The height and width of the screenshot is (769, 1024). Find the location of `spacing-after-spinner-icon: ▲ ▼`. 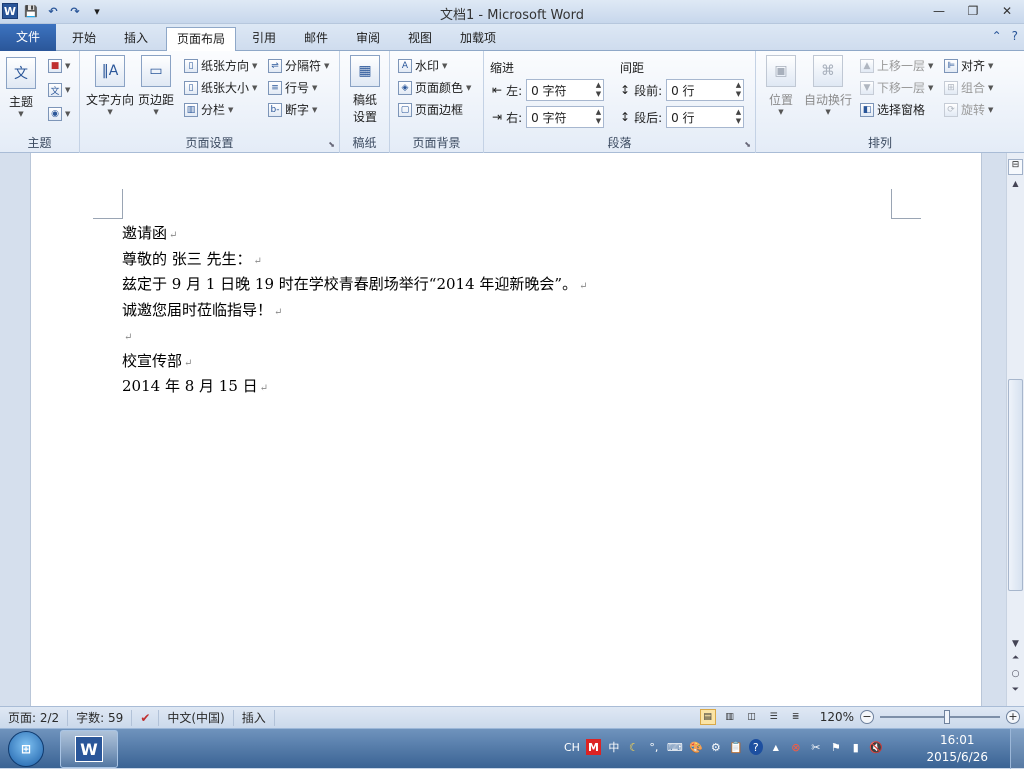

spacing-after-spinner-icon: ▲ ▼ is located at coordinates (738, 117).